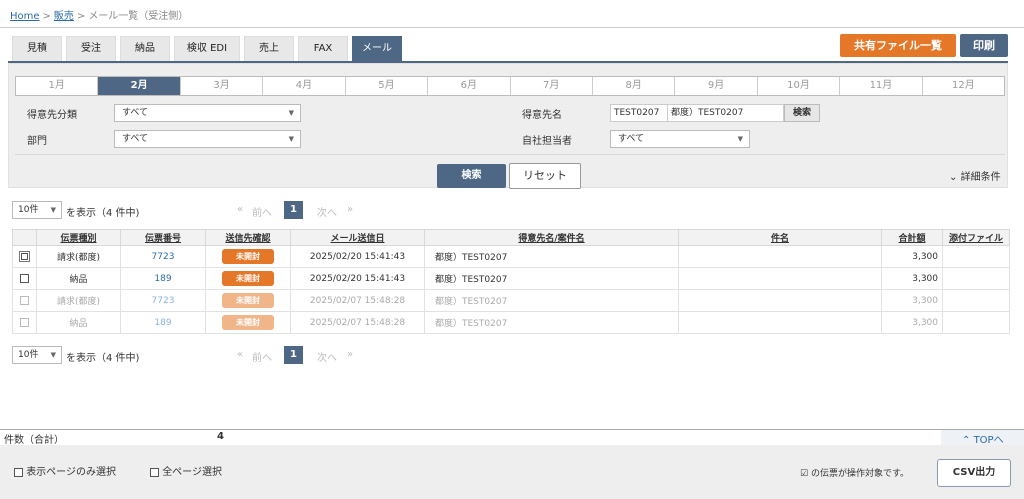  Describe the element at coordinates (269, 48) in the screenshot. I see `tab-sales: 売上` at that location.